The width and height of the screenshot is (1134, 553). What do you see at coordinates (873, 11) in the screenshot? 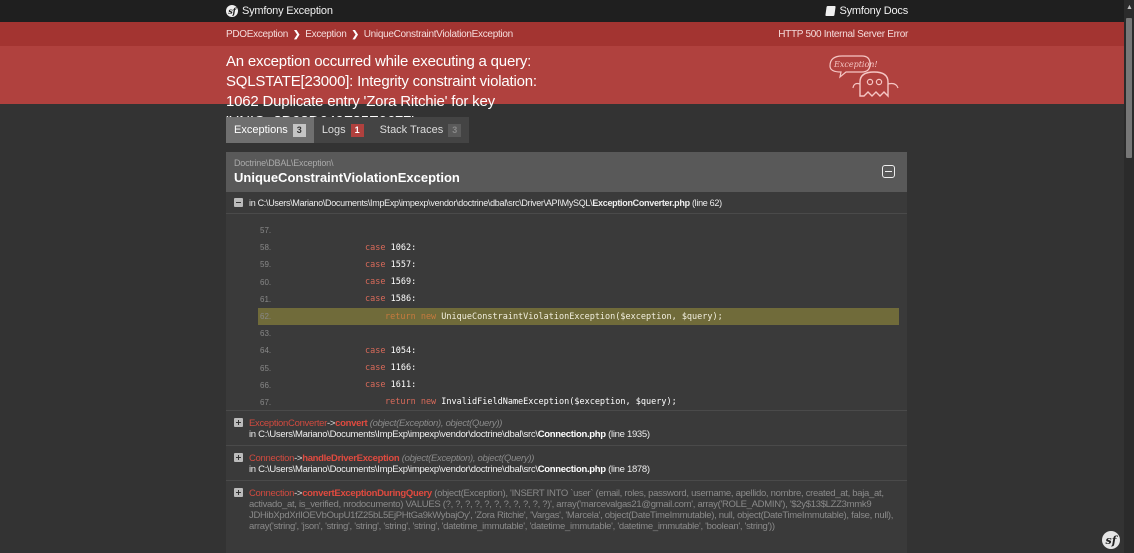
I see `docs-label: Symfony Docs` at bounding box center [873, 11].